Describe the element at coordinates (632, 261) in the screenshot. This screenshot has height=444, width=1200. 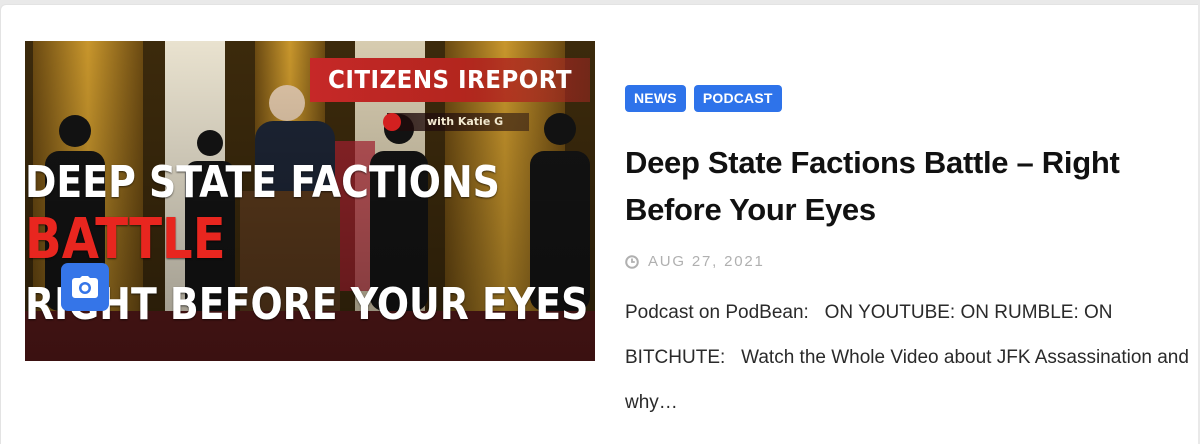
I see `clock-icon` at that location.